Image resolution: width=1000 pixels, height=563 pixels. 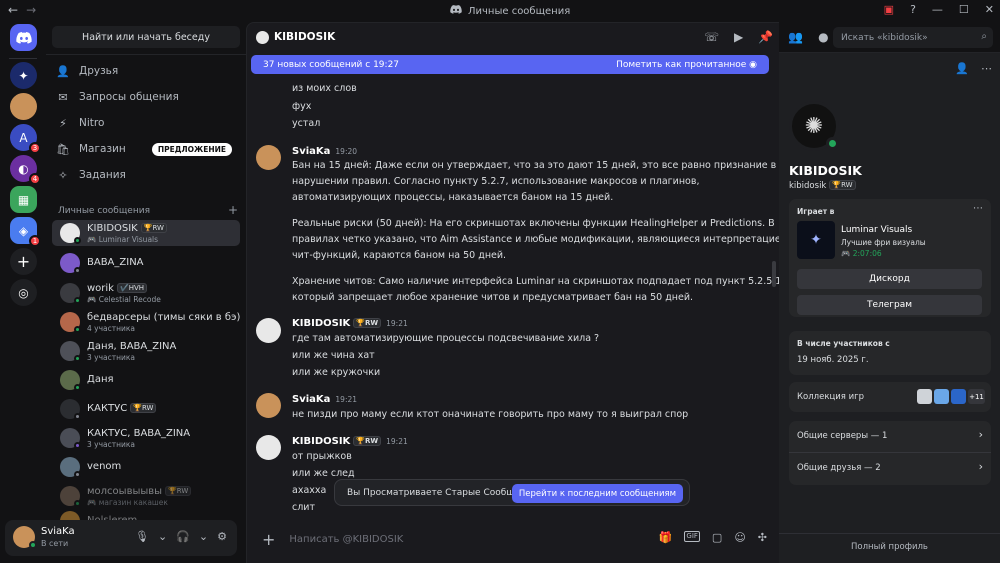 I want to click on search-icon: ⌕, so click(x=984, y=36).